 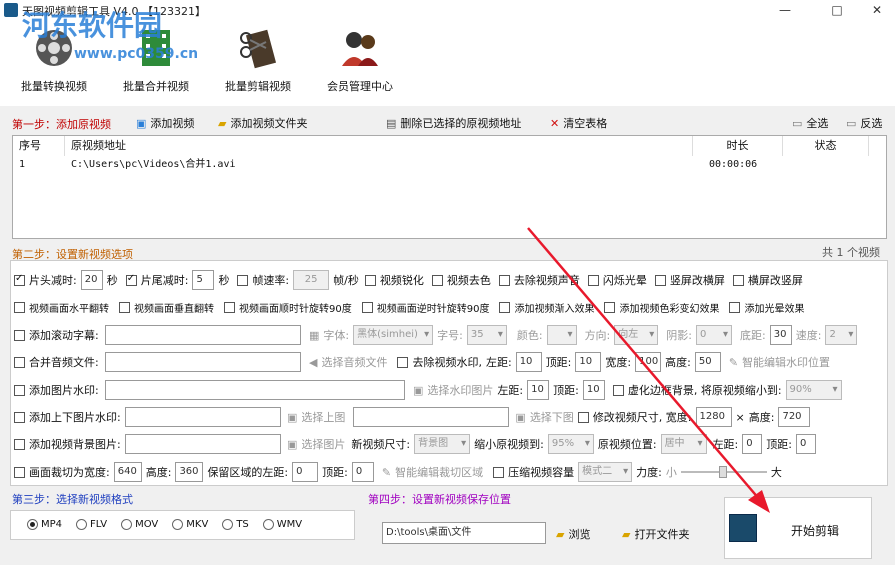 What do you see at coordinates (453, 123) in the screenshot?
I see `delete-selected-button: ▤ 删除已选择的原视频地址` at bounding box center [453, 123].